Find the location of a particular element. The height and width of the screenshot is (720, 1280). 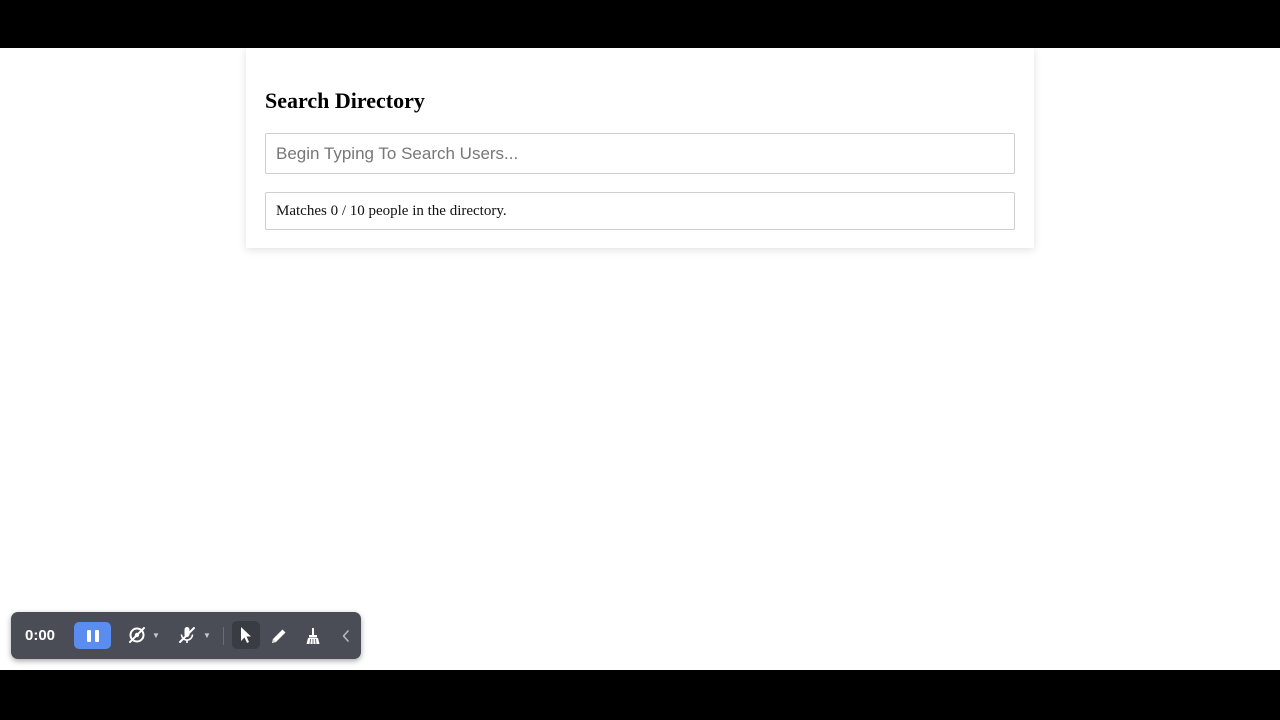

cursor-icon is located at coordinates (246, 635).